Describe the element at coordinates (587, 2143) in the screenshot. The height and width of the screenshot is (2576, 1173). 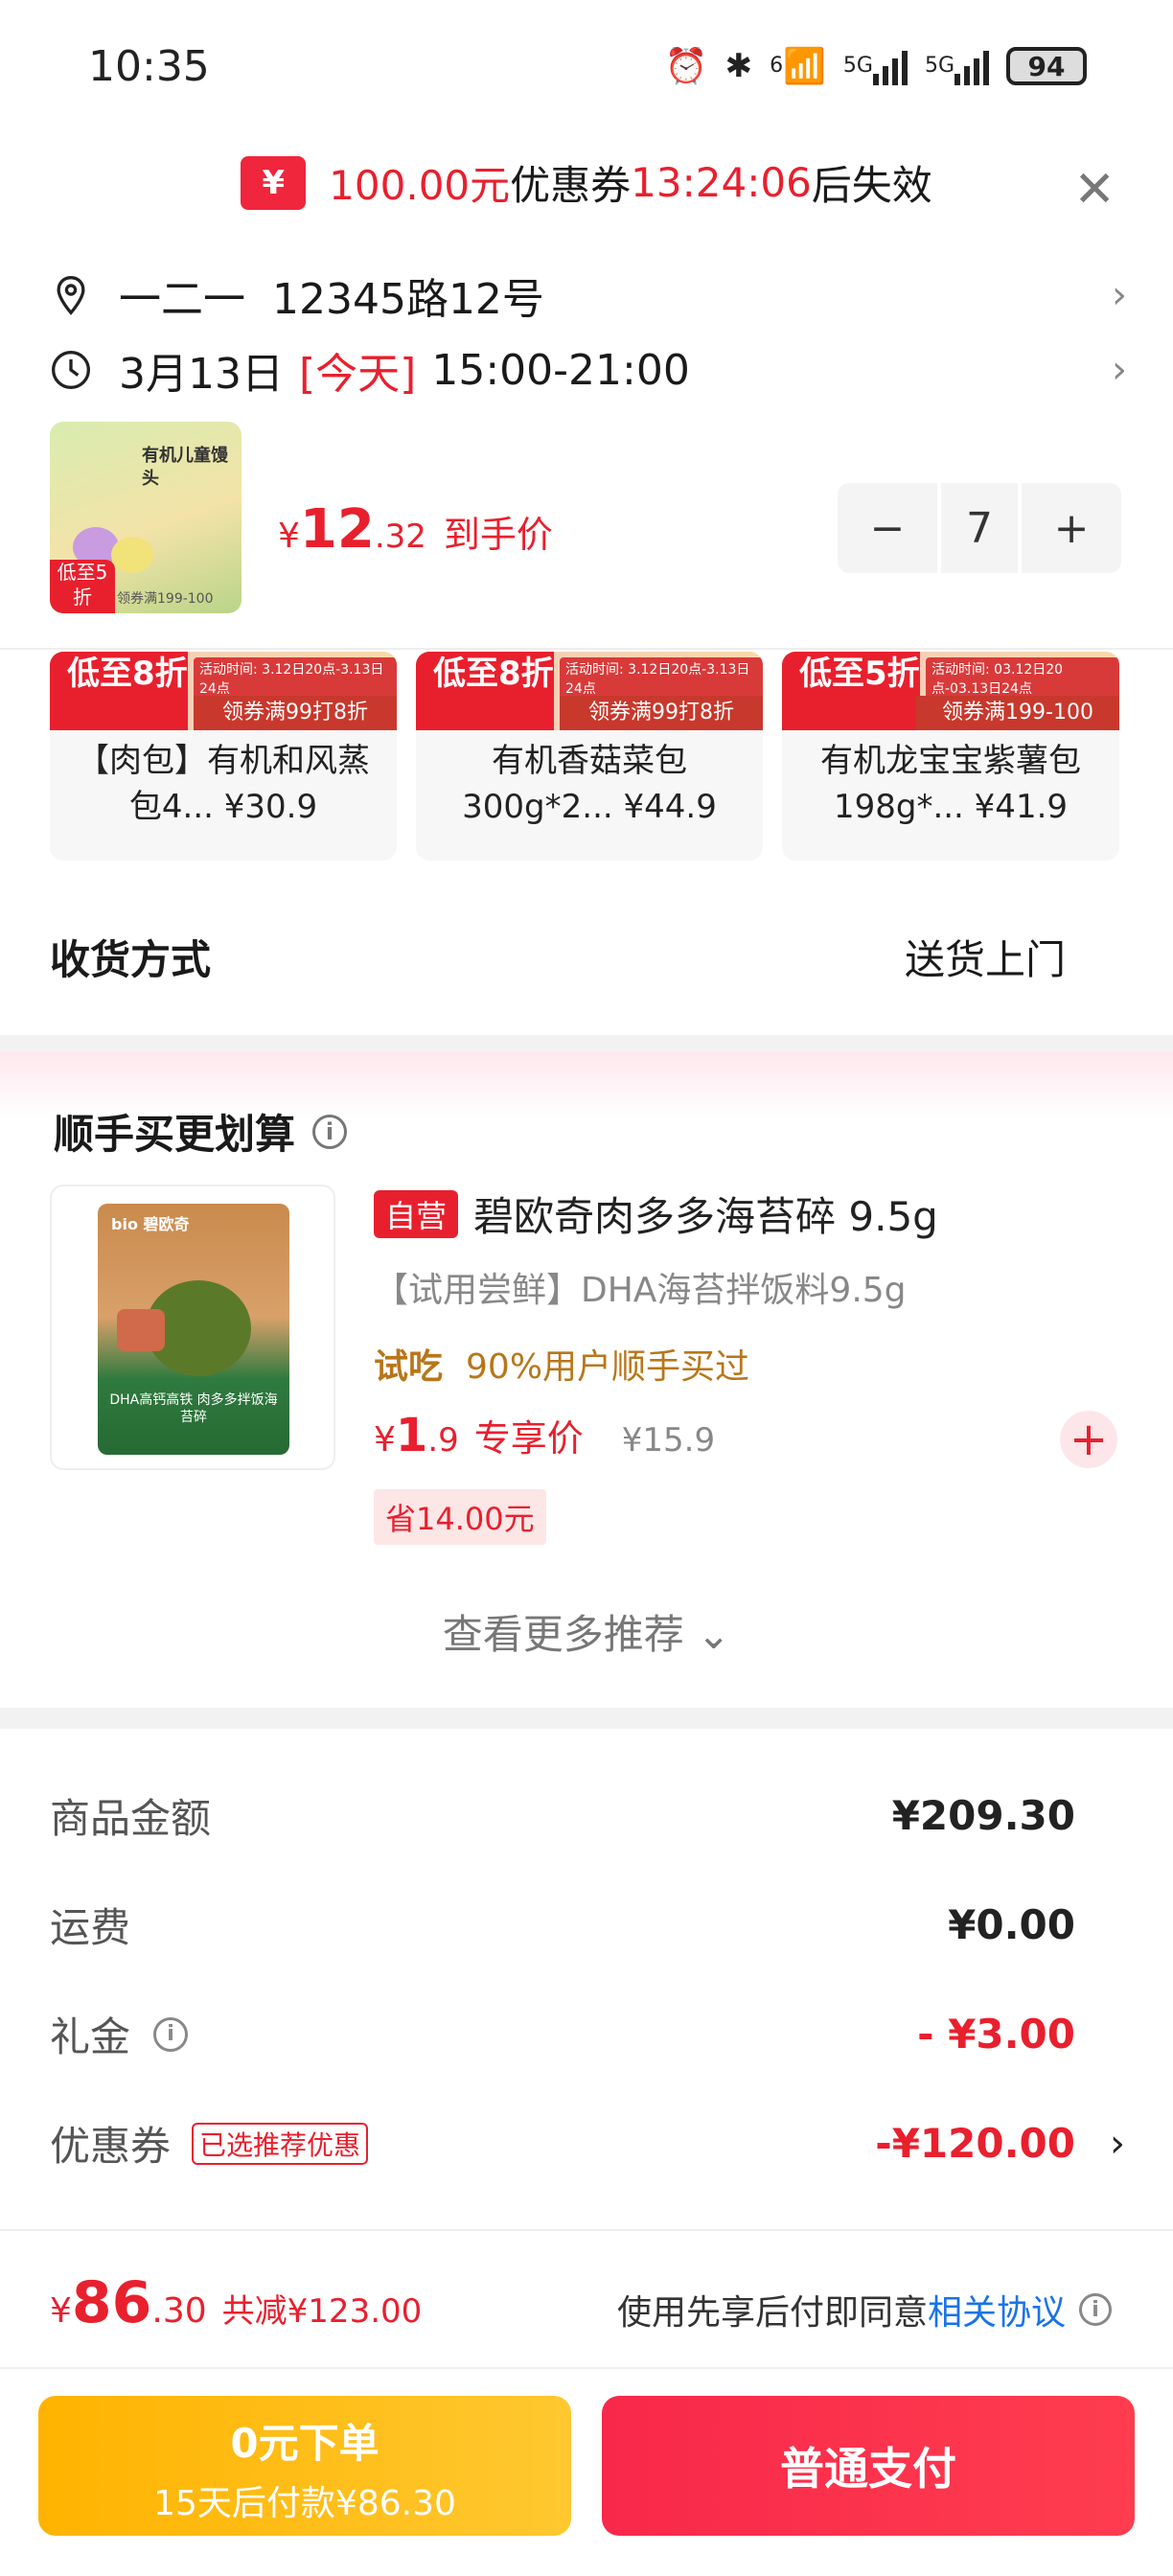
I see `coupon-row: 优惠券 已选推荐优惠 -¥120.00 ›` at that location.